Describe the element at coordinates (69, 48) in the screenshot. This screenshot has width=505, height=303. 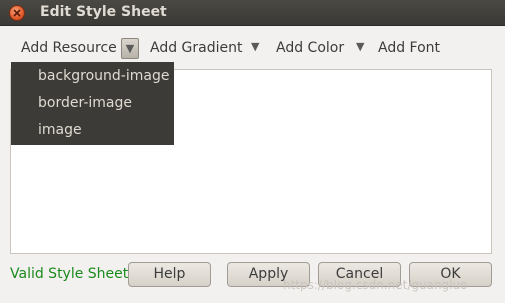
I see `add-resource-button: Add Resource` at that location.